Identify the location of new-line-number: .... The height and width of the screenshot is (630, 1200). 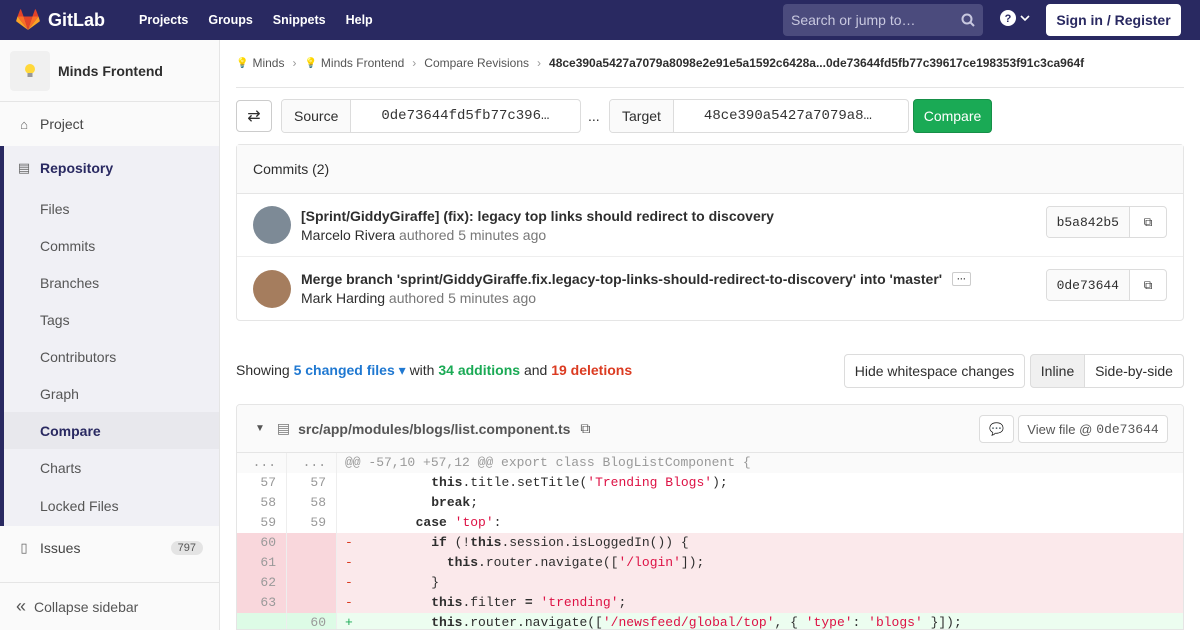
(312, 463).